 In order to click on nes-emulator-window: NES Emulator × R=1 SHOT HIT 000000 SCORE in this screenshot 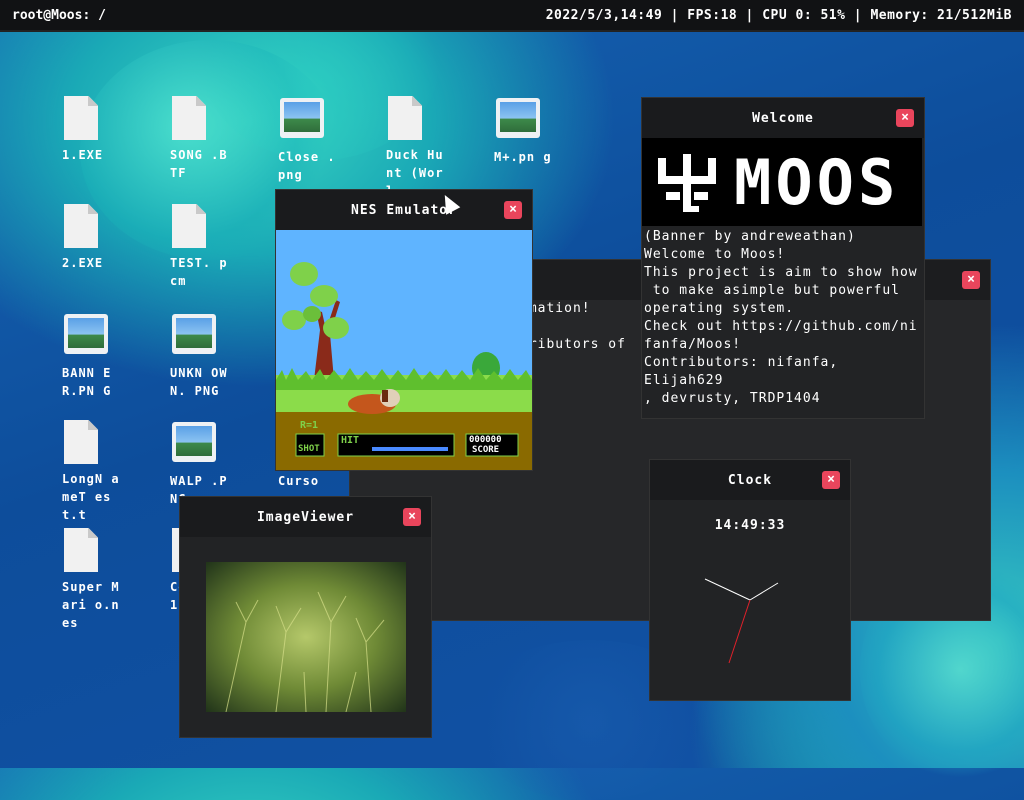, I will do `click(404, 330)`.